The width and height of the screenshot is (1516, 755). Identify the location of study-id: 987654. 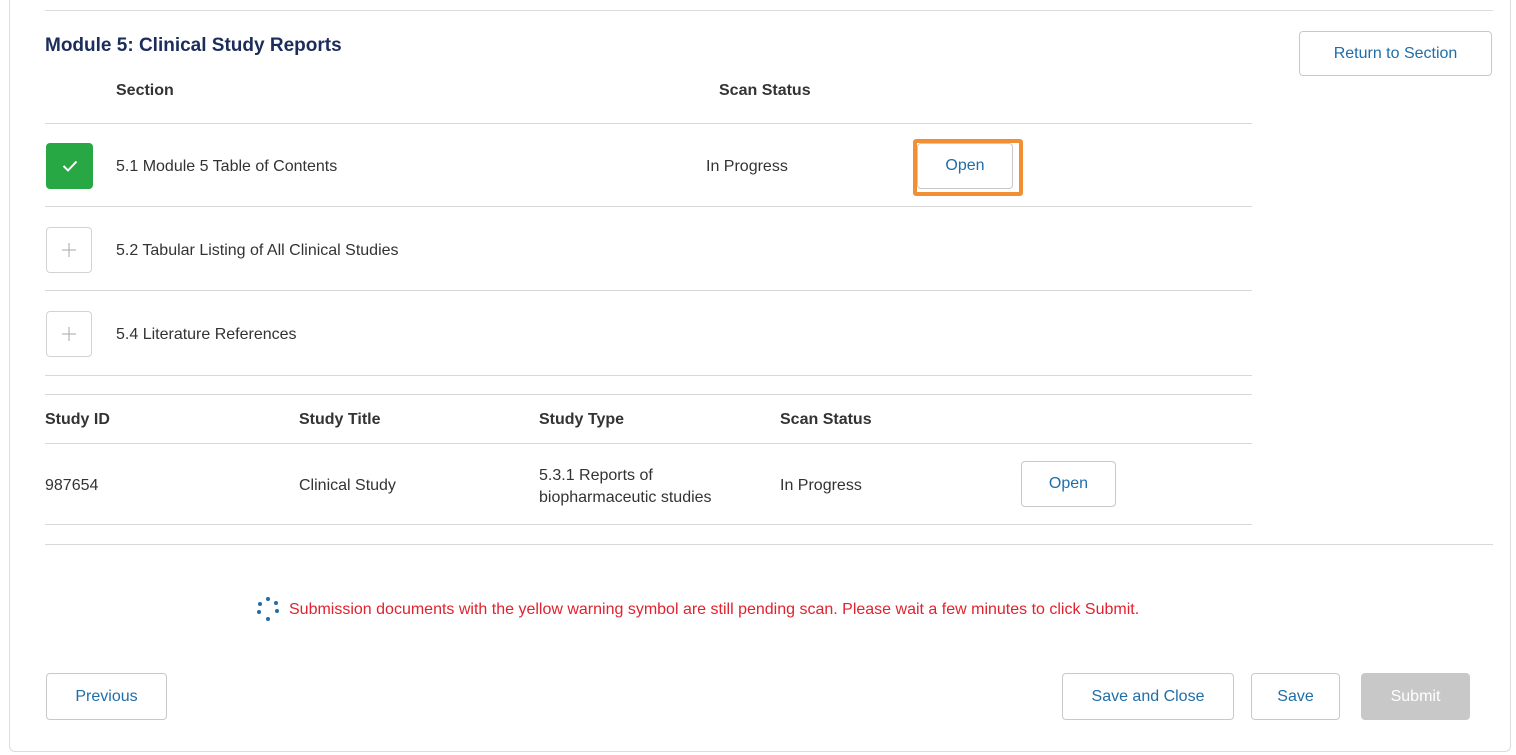
(72, 485).